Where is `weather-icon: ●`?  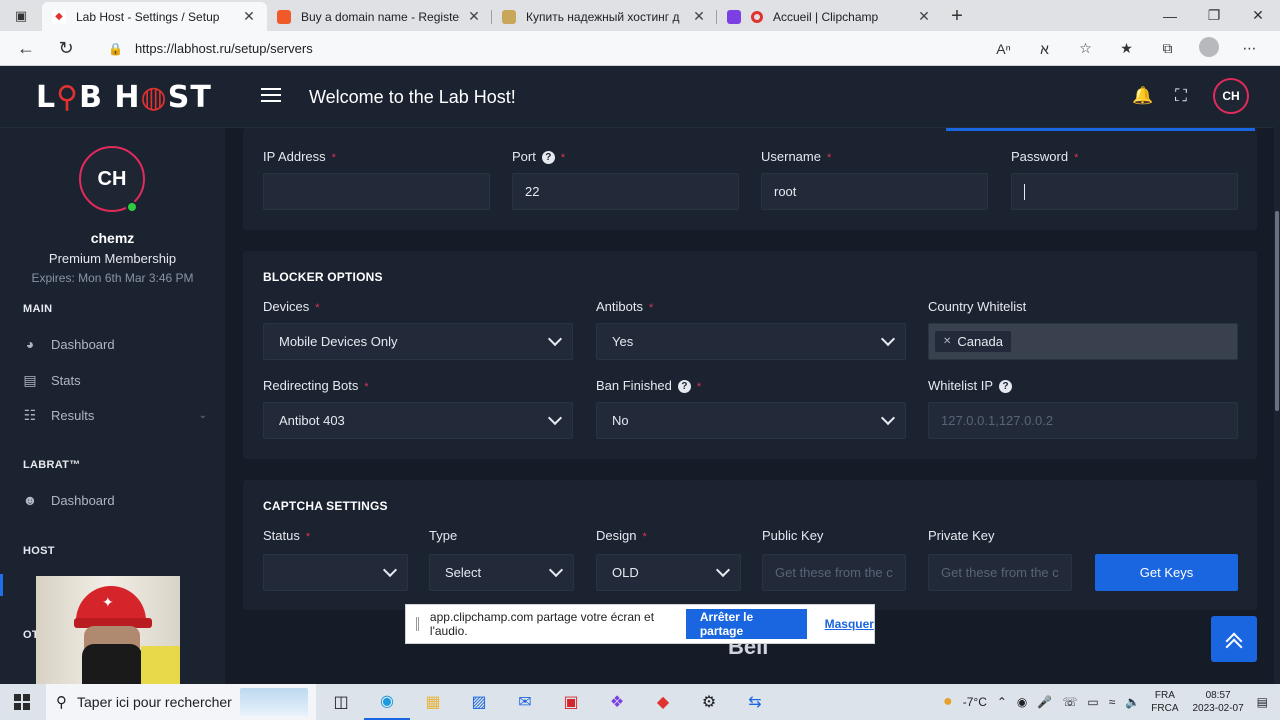 weather-icon: ● is located at coordinates (948, 702).